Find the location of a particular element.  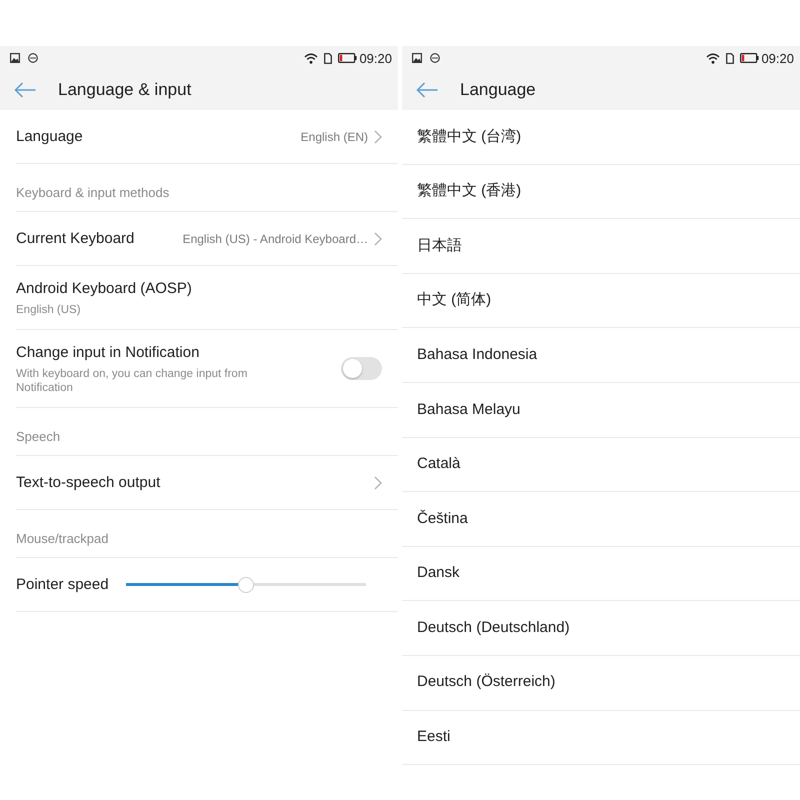

setting-title: Pointer speed is located at coordinates (62, 584).